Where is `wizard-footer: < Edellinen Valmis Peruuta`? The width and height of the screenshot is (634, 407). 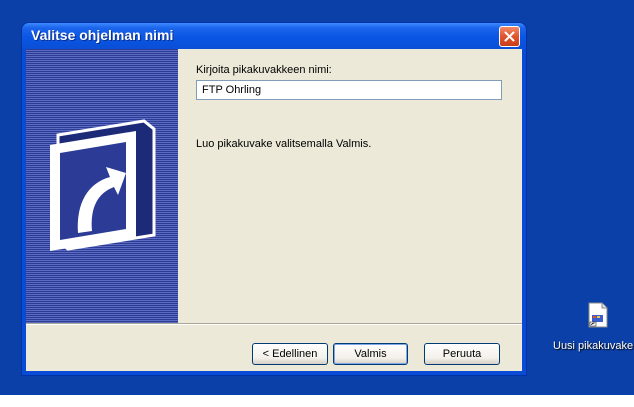 wizard-footer: < Edellinen Valmis Peruuta is located at coordinates (274, 348).